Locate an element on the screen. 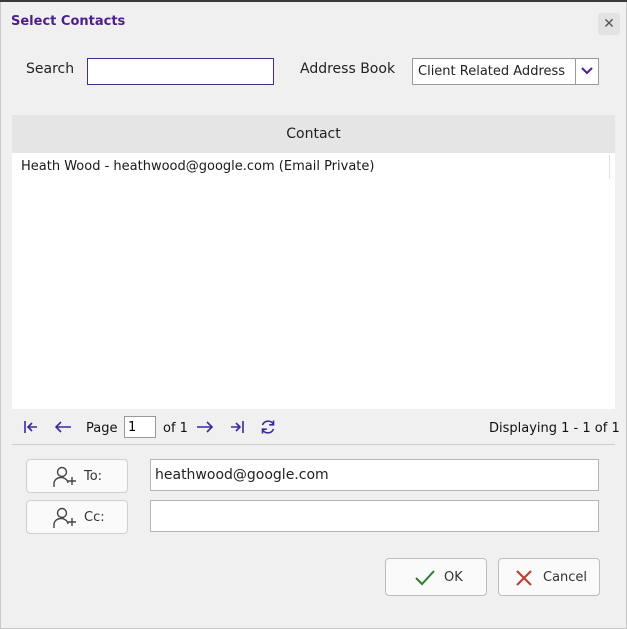  close-button: ✕ is located at coordinates (609, 24).